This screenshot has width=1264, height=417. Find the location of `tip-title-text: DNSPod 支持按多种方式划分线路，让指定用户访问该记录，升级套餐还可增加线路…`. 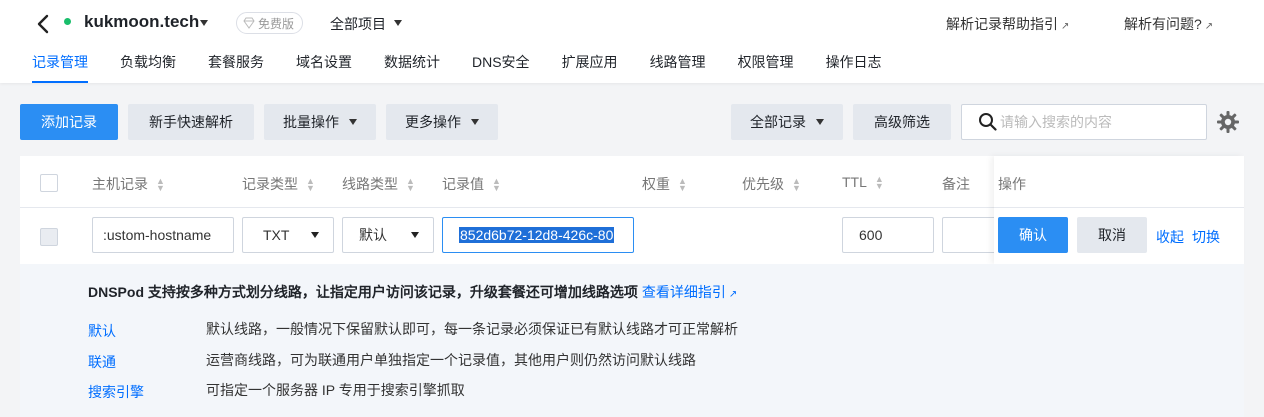

tip-title-text: DNSPod 支持按多种方式划分线路，让指定用户访问该记录，升级套餐还可增加线路… is located at coordinates (363, 292).